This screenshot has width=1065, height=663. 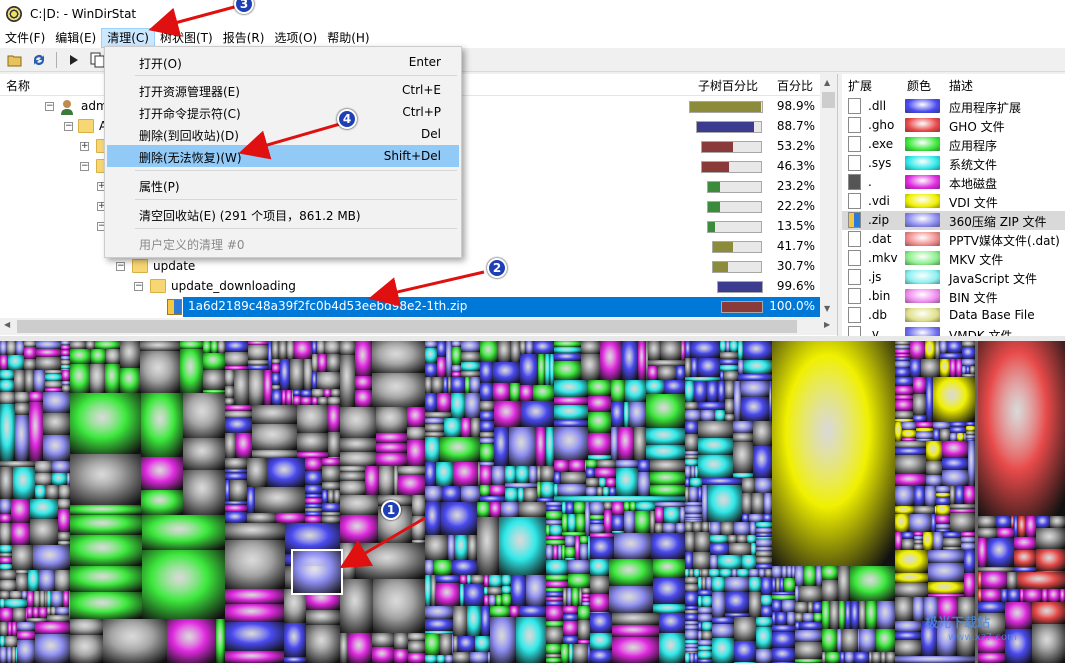 I want to click on column-header-extension: 扩展, so click(x=860, y=85).